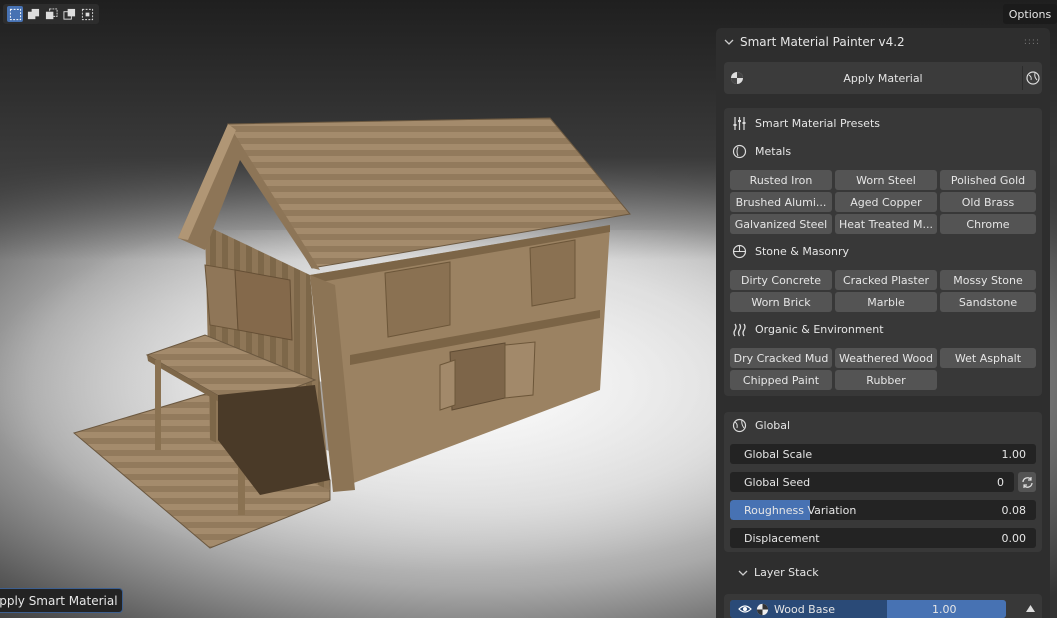 The width and height of the screenshot is (1057, 618). I want to click on organic-icon, so click(739, 330).